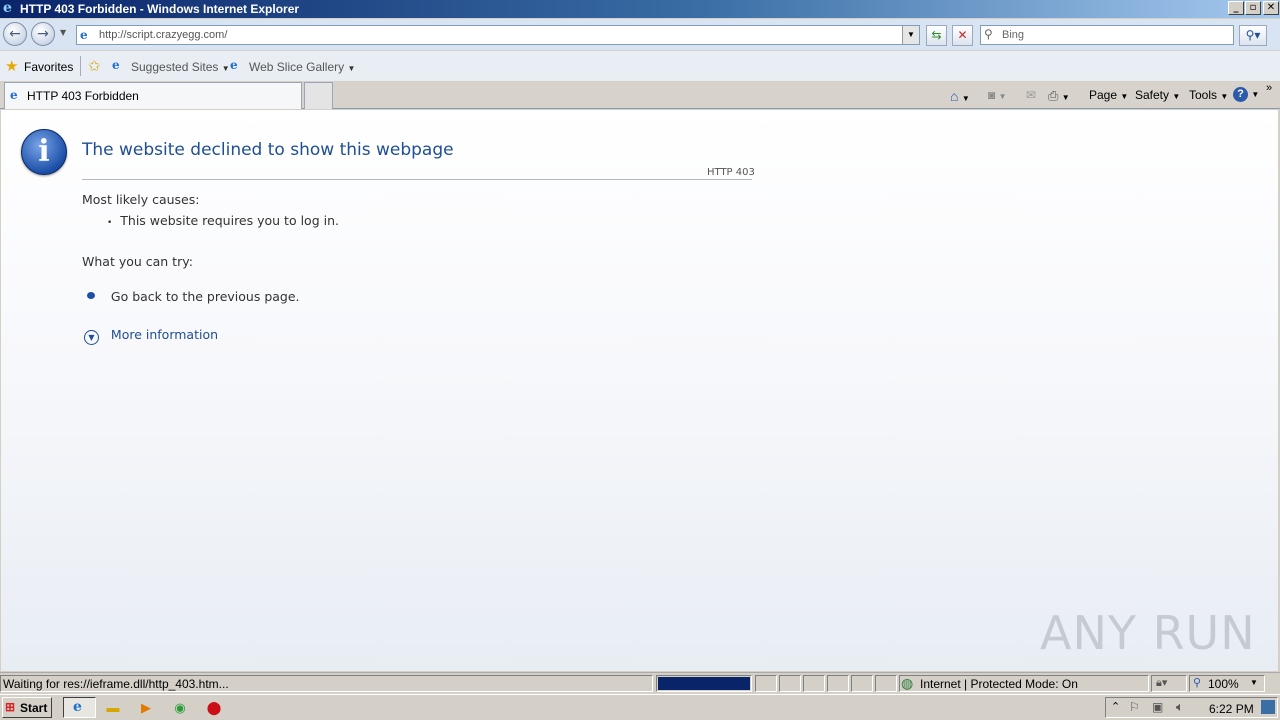 Image resolution: width=1280 pixels, height=720 pixels. I want to click on stop-icon: ✕, so click(962, 35).